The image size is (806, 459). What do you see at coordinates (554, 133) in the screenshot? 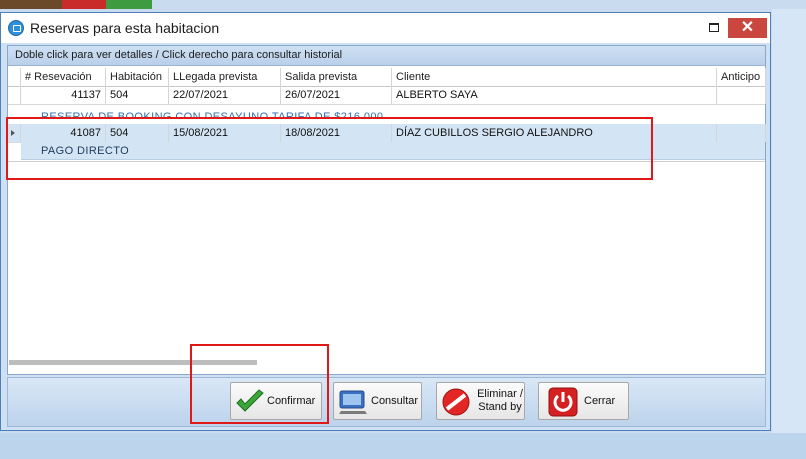
I see `cell-client: DÍAZ CUBILLOS SERGIO ALEJANDRO` at bounding box center [554, 133].